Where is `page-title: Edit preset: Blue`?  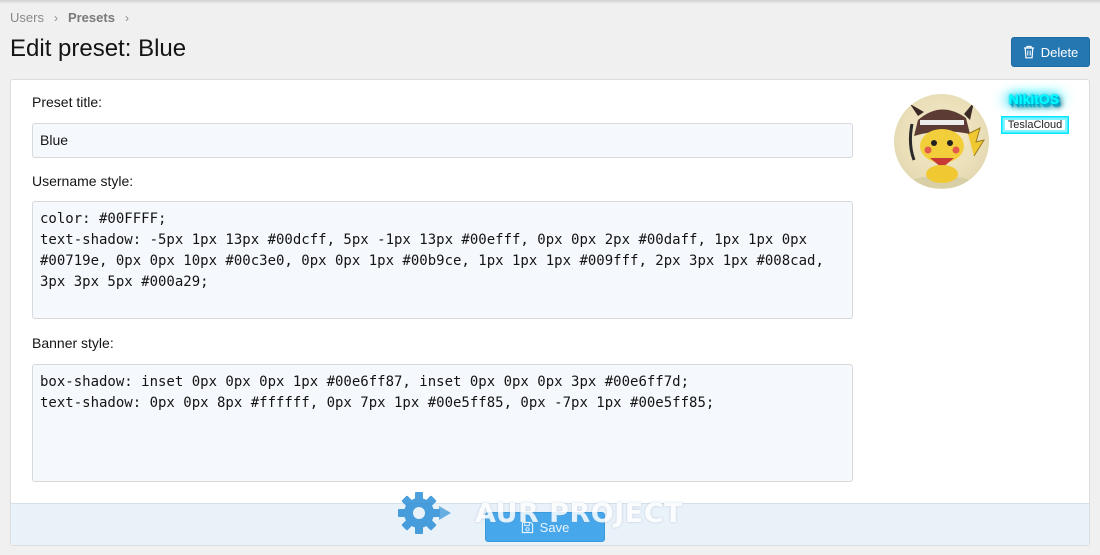 page-title: Edit preset: Blue is located at coordinates (98, 48).